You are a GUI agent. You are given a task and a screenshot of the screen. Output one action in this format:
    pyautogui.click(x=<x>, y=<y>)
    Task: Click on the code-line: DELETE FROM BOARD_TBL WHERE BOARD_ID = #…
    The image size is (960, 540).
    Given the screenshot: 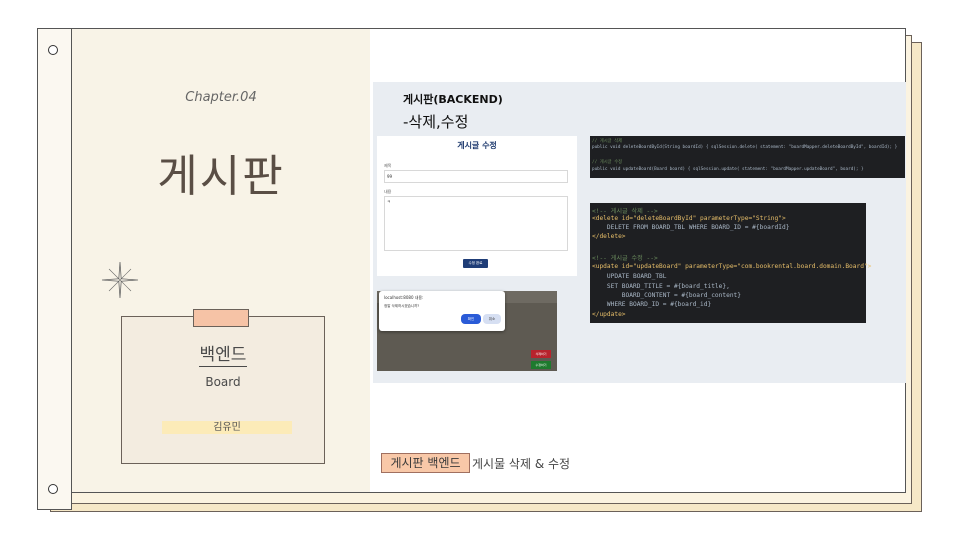 What is the action you would take?
    pyautogui.click(x=691, y=227)
    